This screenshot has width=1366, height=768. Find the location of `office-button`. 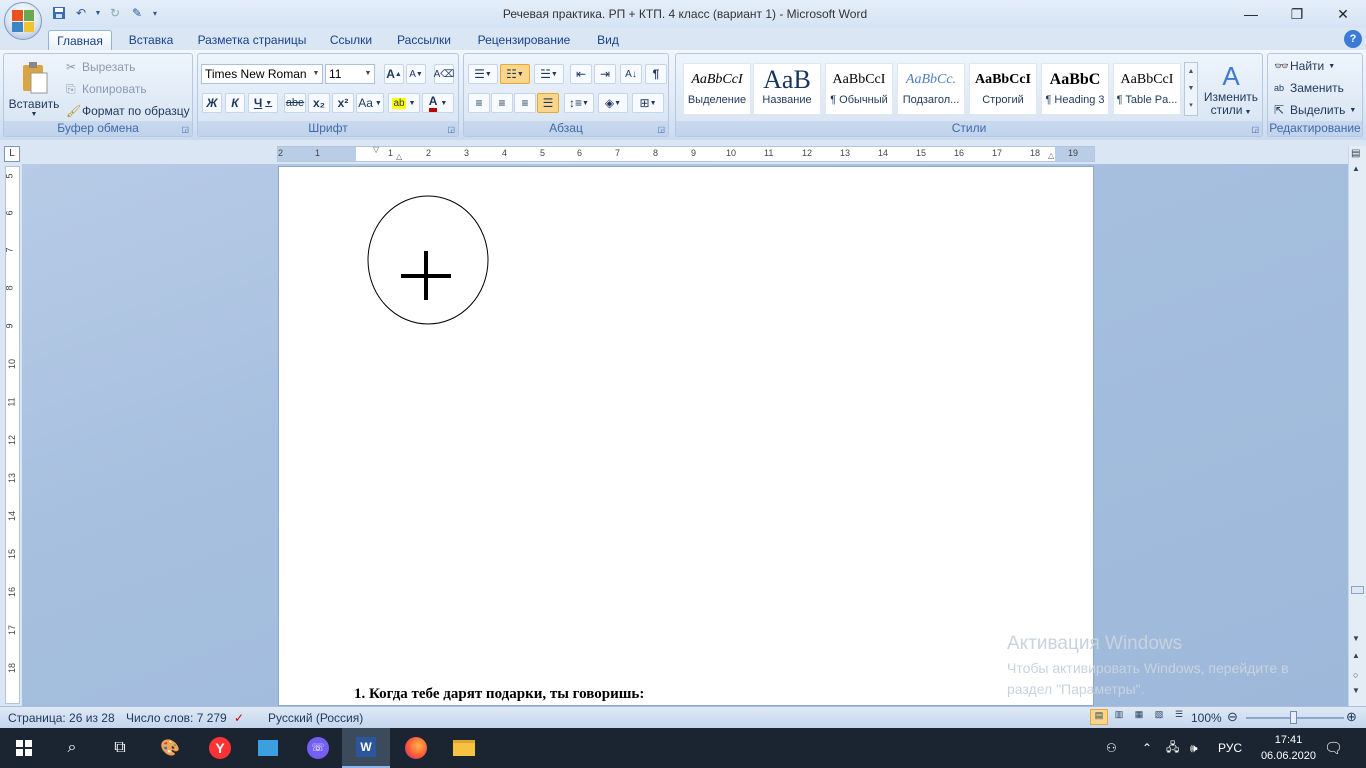

office-button is located at coordinates (23, 21).